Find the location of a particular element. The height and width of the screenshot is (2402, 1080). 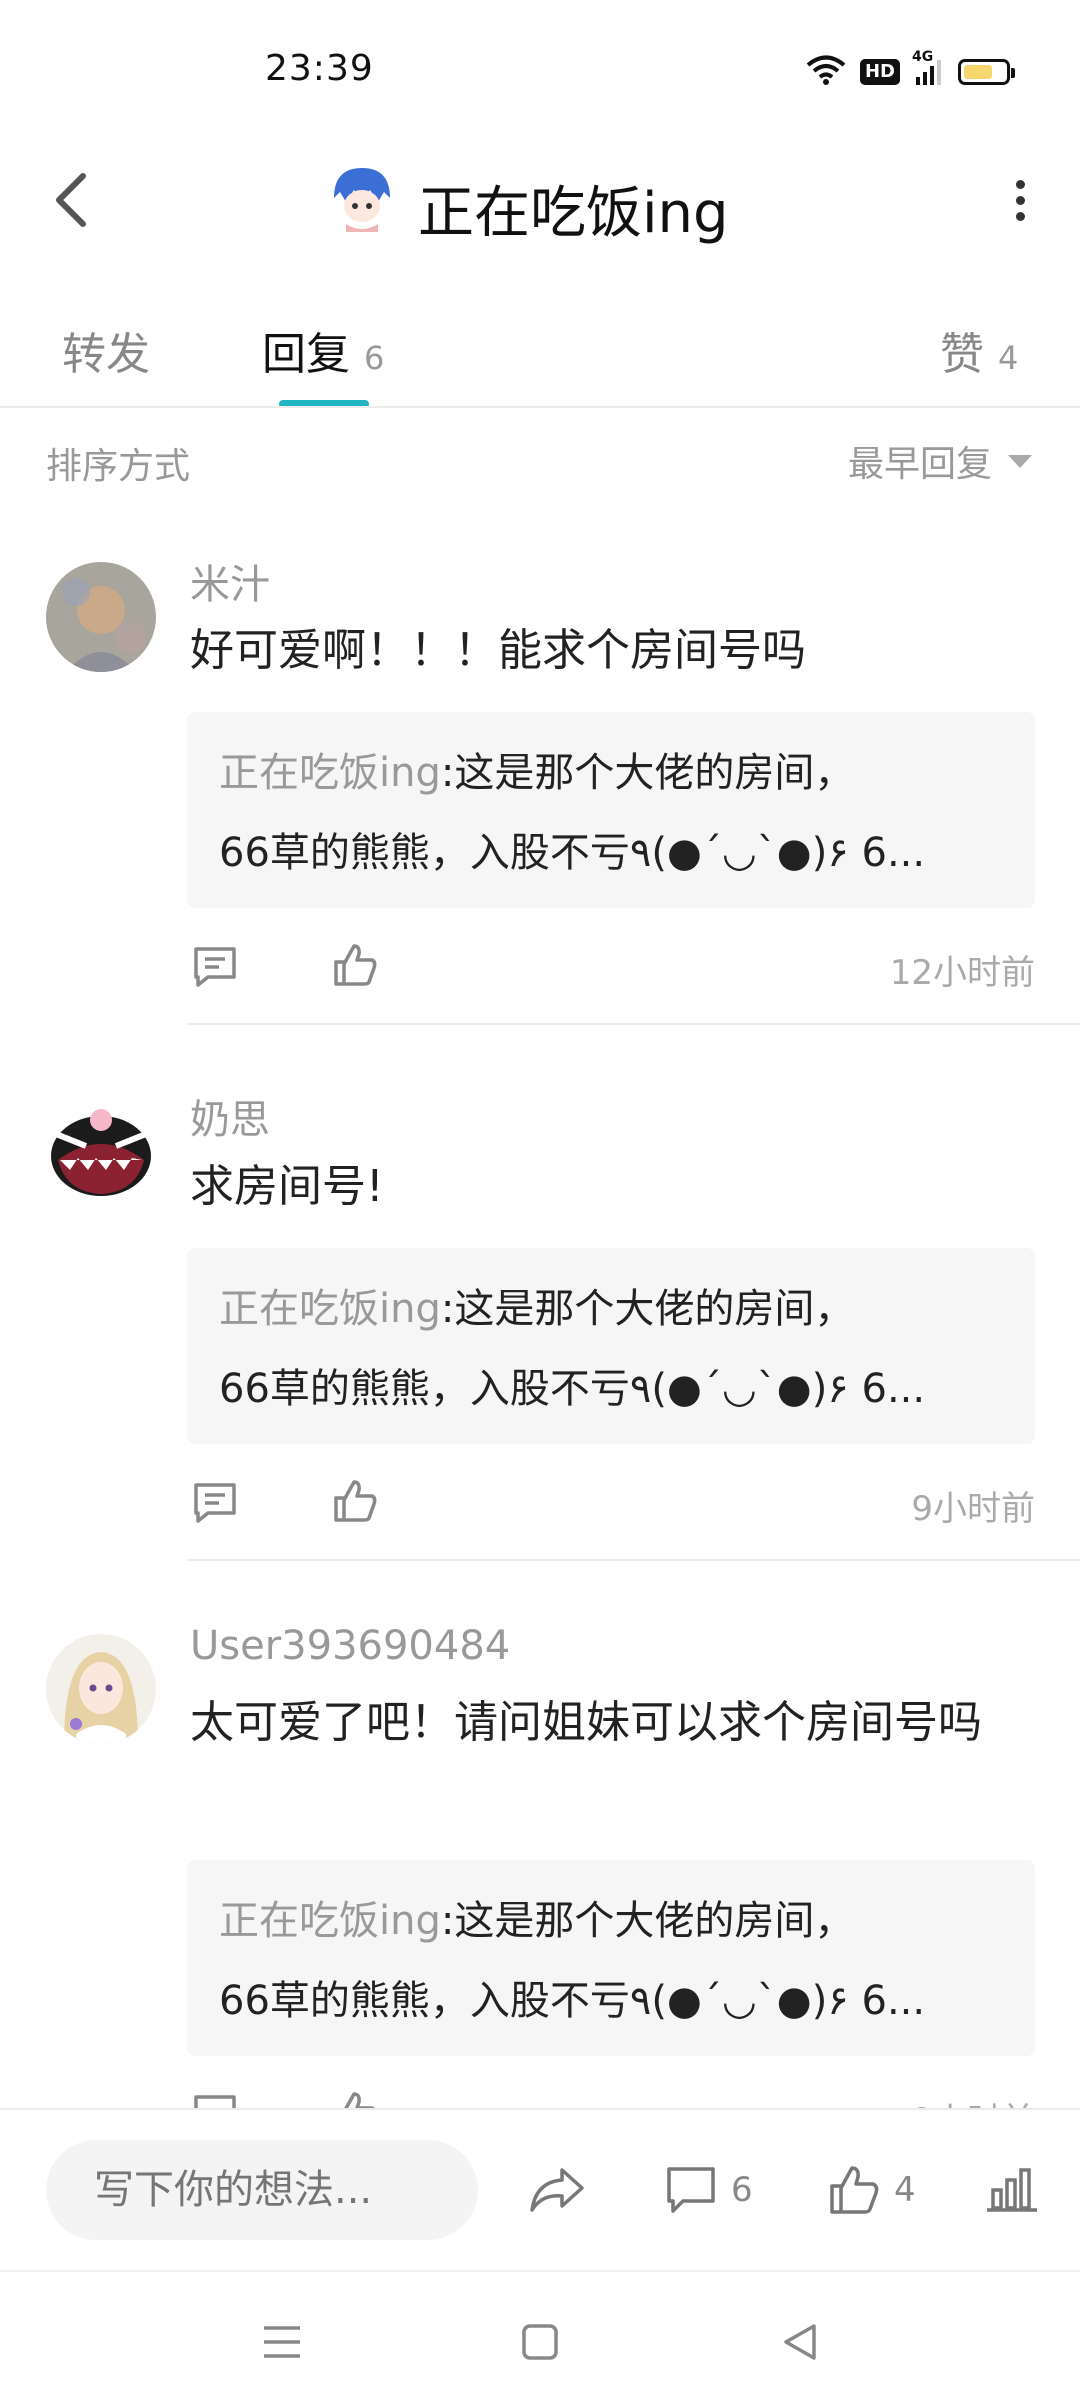

home-icon is located at coordinates (540, 2342).